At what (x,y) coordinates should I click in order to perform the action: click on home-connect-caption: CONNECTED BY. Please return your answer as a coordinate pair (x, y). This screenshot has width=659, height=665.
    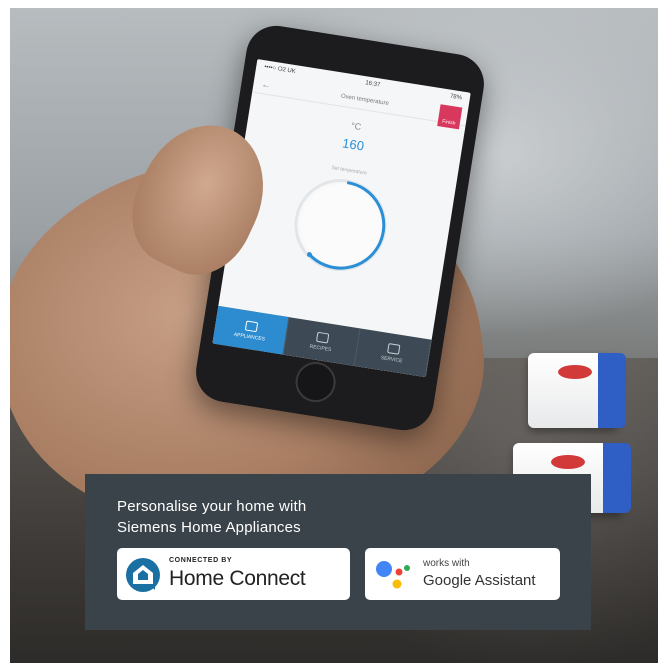
    Looking at the image, I should click on (201, 560).